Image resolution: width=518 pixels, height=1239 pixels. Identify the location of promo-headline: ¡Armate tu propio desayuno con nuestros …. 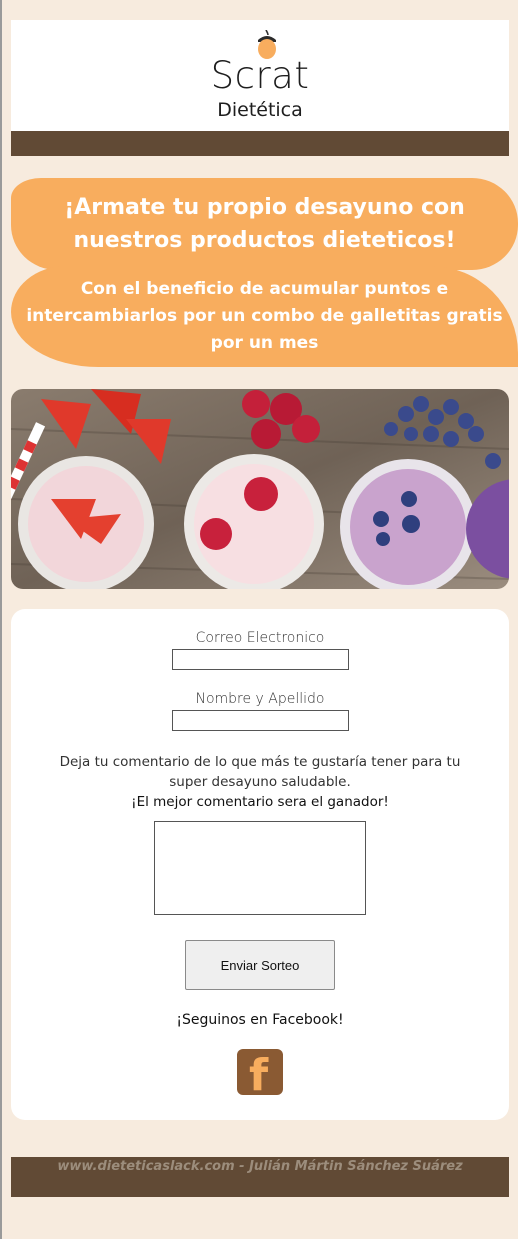
(264, 224).